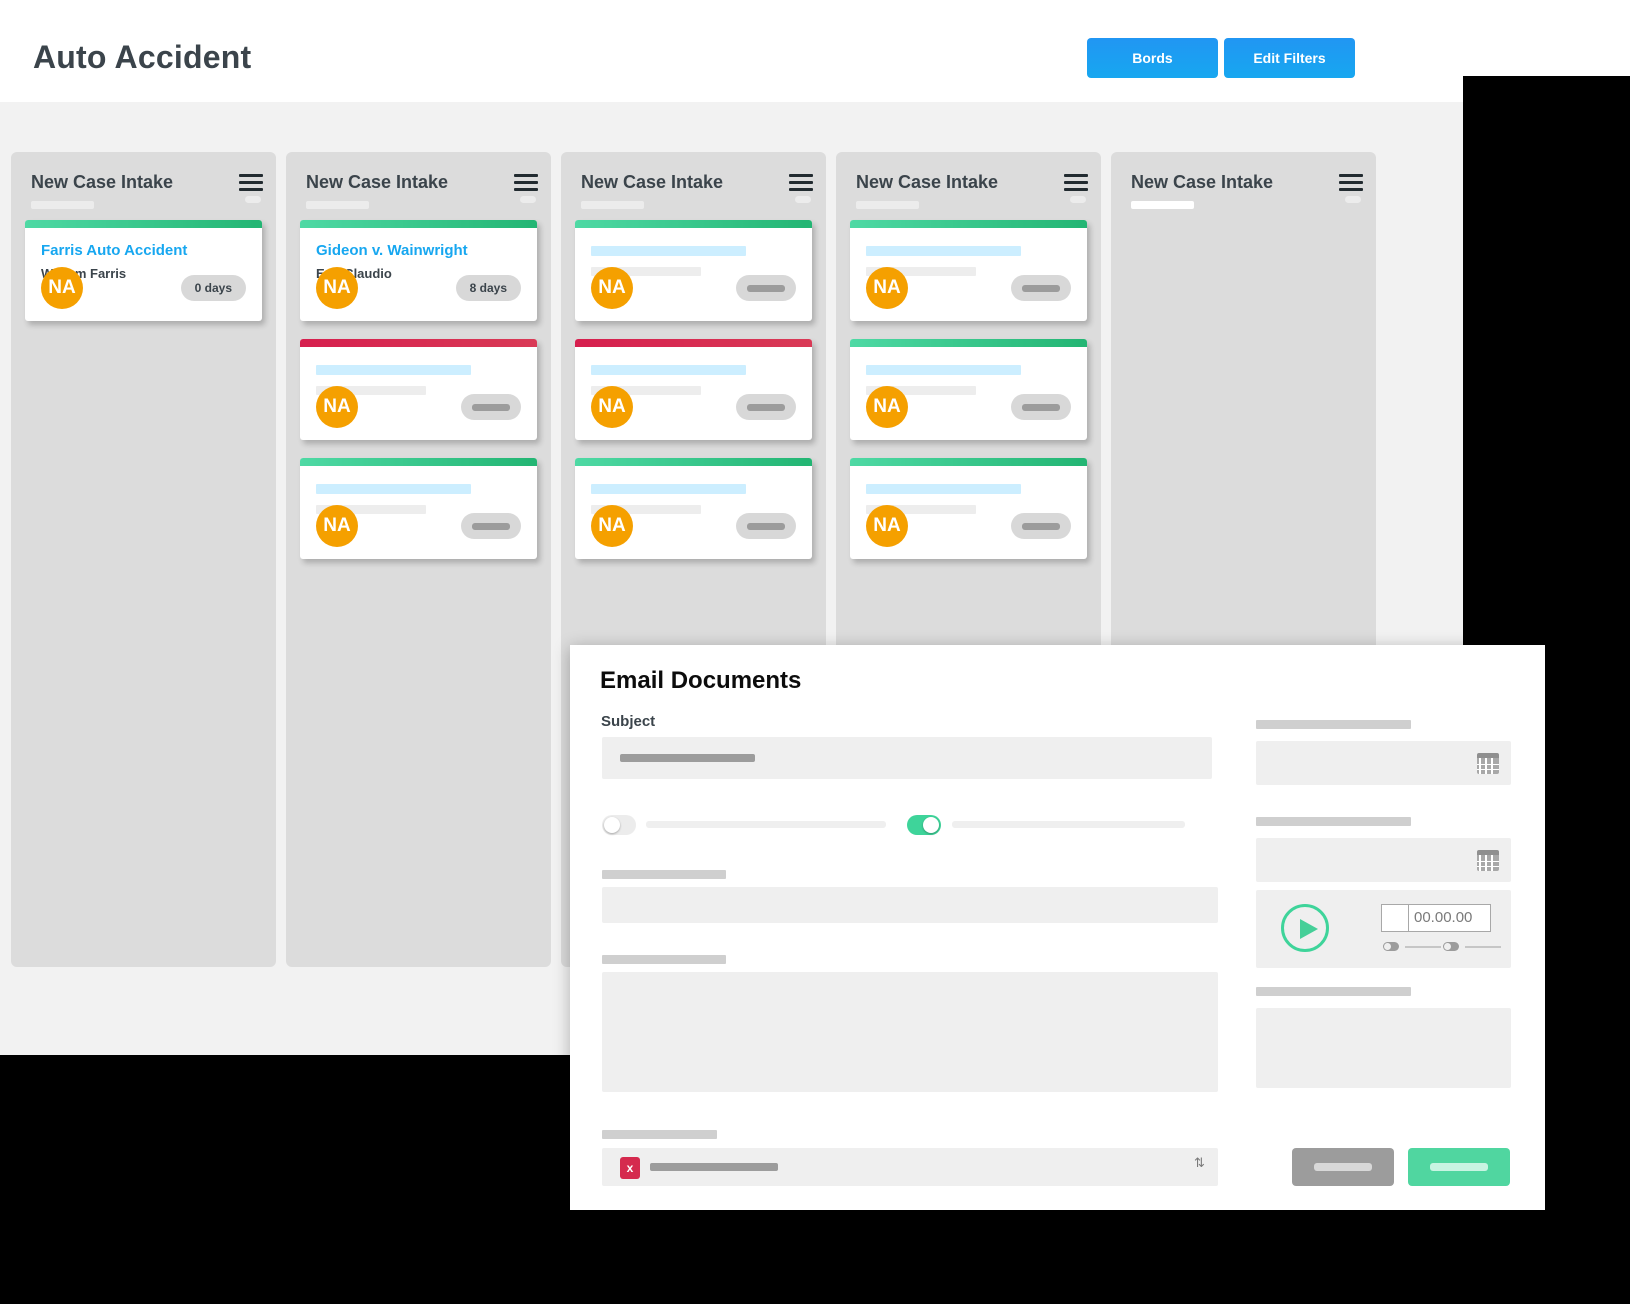 The height and width of the screenshot is (1304, 1630). What do you see at coordinates (1383, 1048) in the screenshot?
I see `notes-textarea` at bounding box center [1383, 1048].